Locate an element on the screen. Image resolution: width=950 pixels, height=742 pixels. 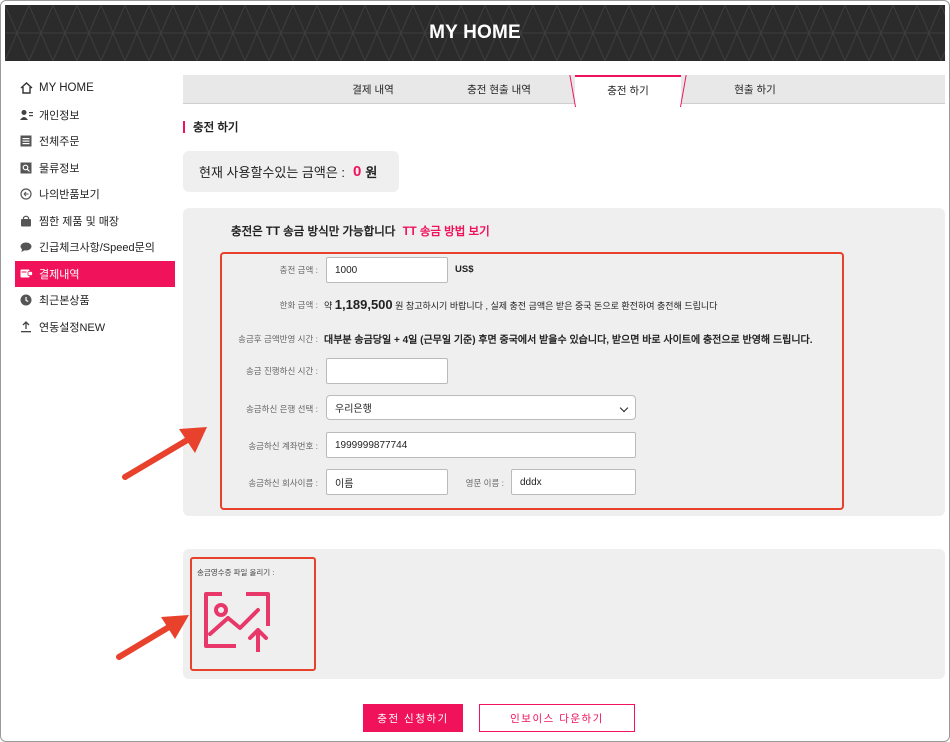
sidebar-item-logistics: 물류정보 is located at coordinates (95, 168).